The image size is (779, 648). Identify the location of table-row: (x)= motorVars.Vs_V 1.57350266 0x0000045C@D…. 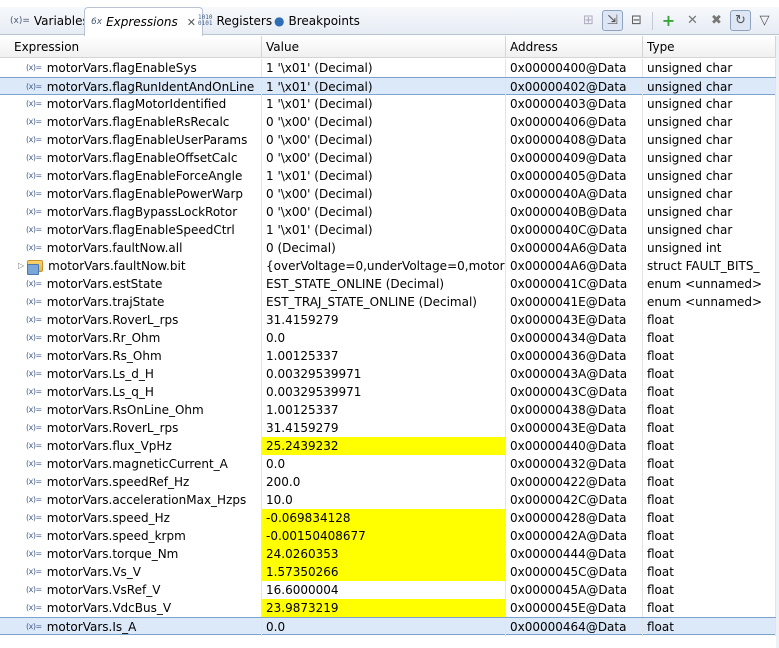
(389, 572).